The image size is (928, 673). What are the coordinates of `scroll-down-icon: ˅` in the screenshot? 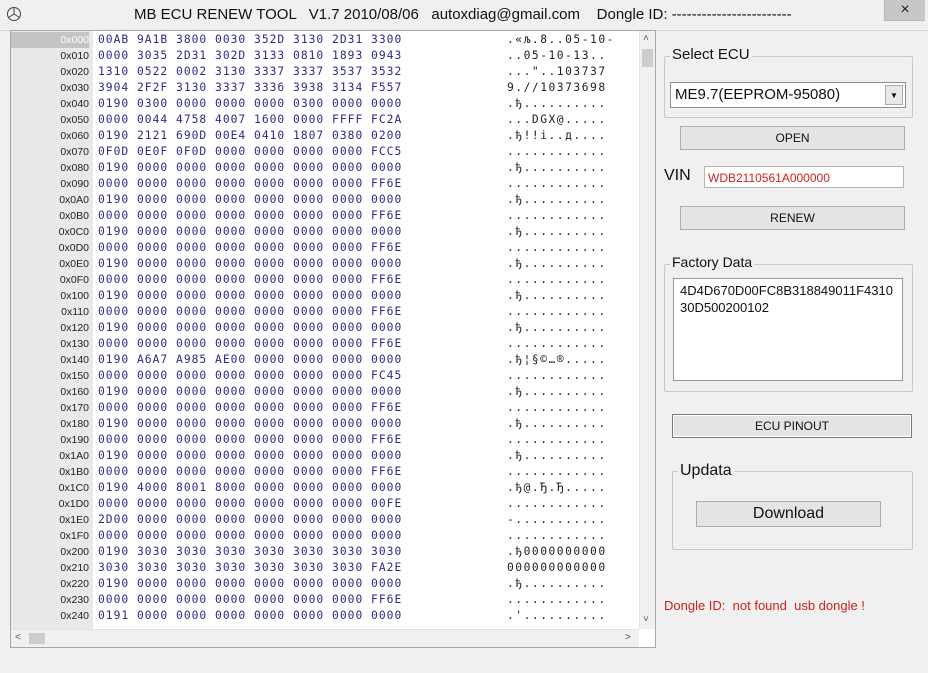 It's located at (646, 619).